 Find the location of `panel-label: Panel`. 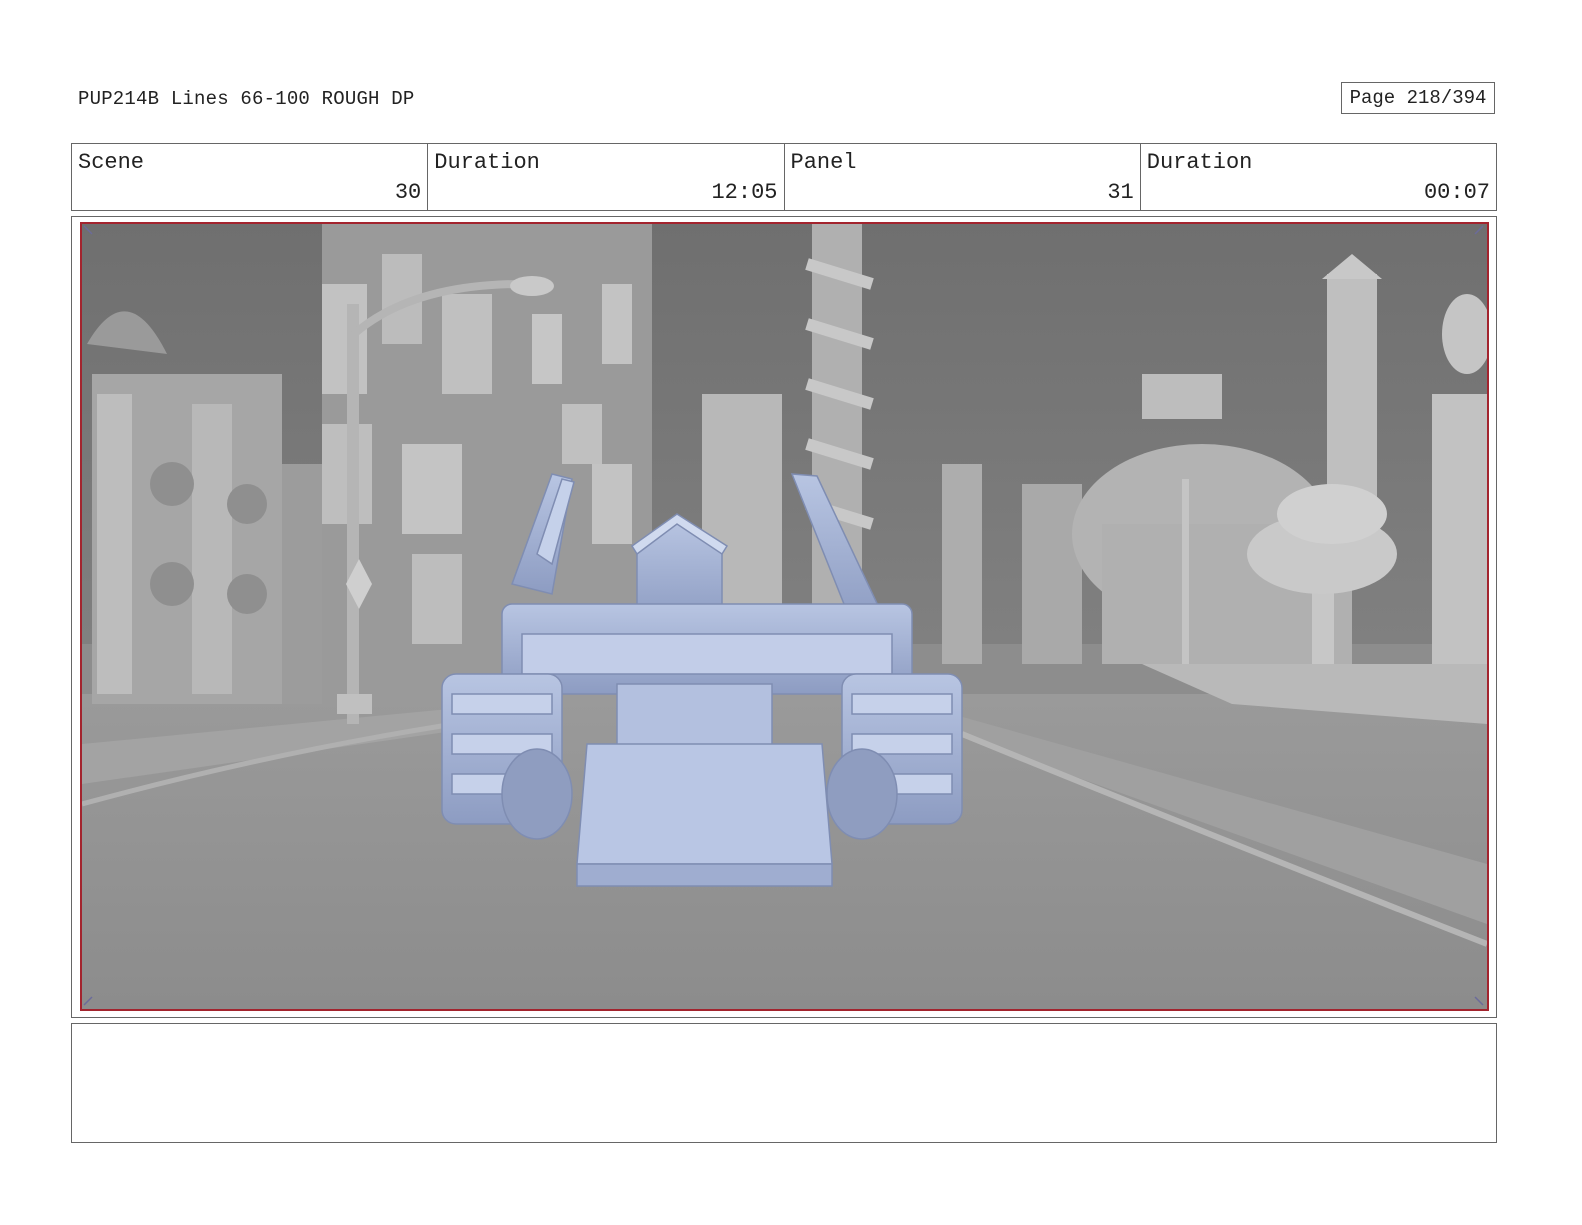

panel-label: Panel is located at coordinates (823, 162).